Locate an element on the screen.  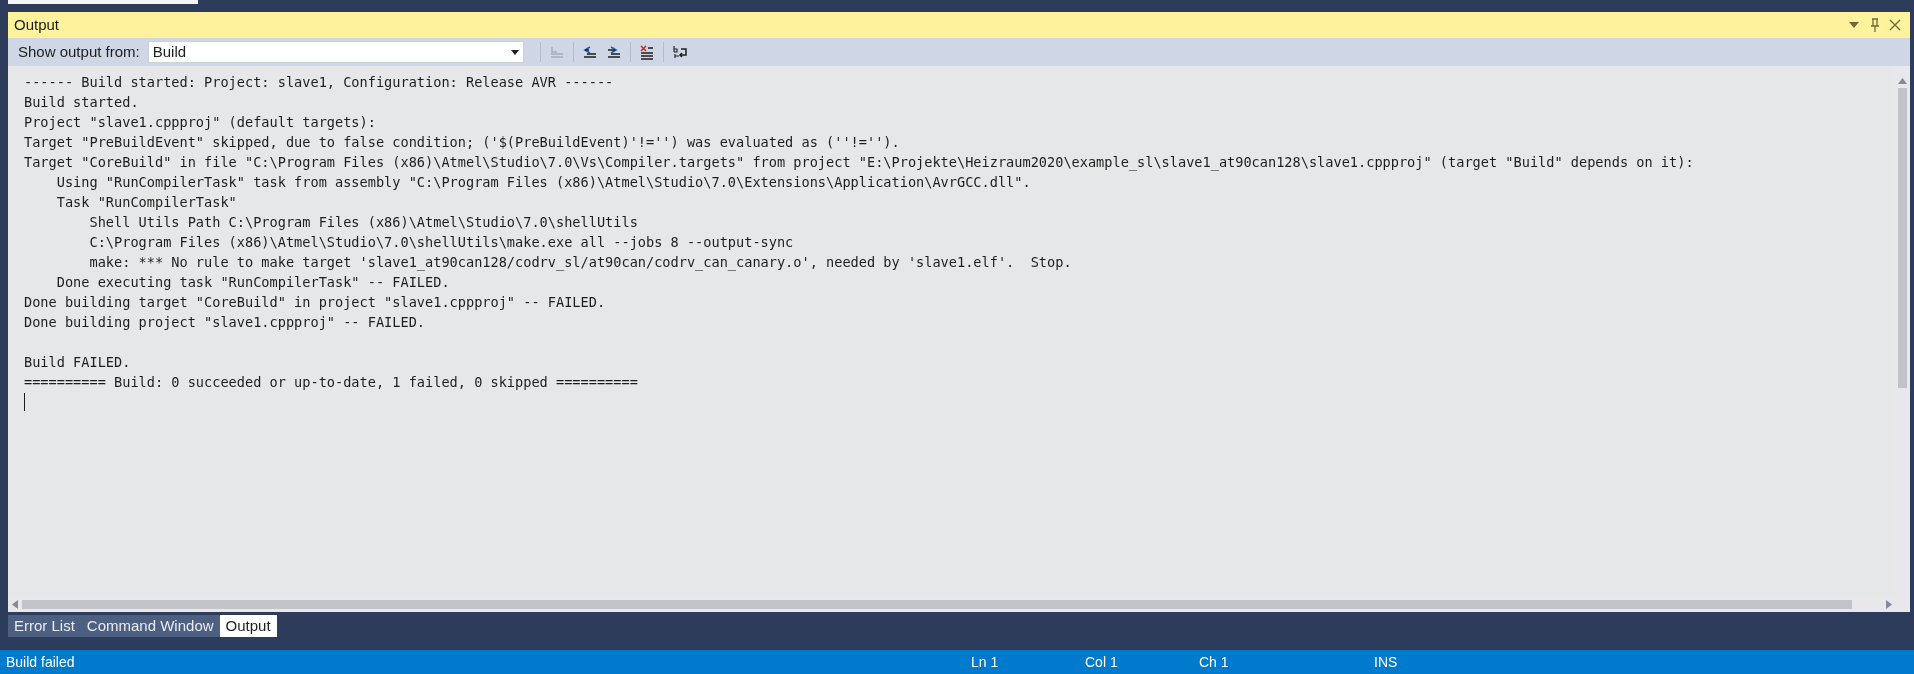
output-line: Target "CoreBuild" in file "C:\Program Files (x86)\Atmel\Studio\7.0\Vs\Compiler.targets" from project "E:\Projekte\Heizraum2020\example_sl\slave1_at90can128\slave1.cppproj" (target "Build" depends on it): is located at coordinates (859, 162).